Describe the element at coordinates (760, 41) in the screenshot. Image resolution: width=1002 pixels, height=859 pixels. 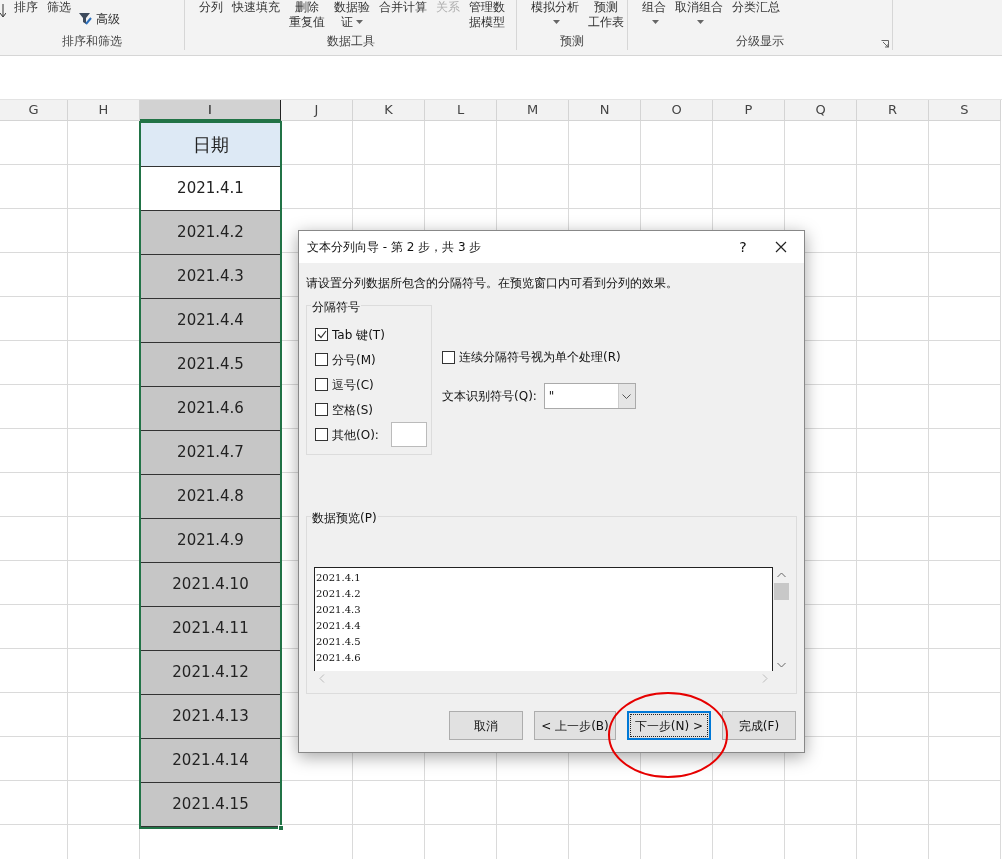
I see `group-label: 分级显示` at that location.